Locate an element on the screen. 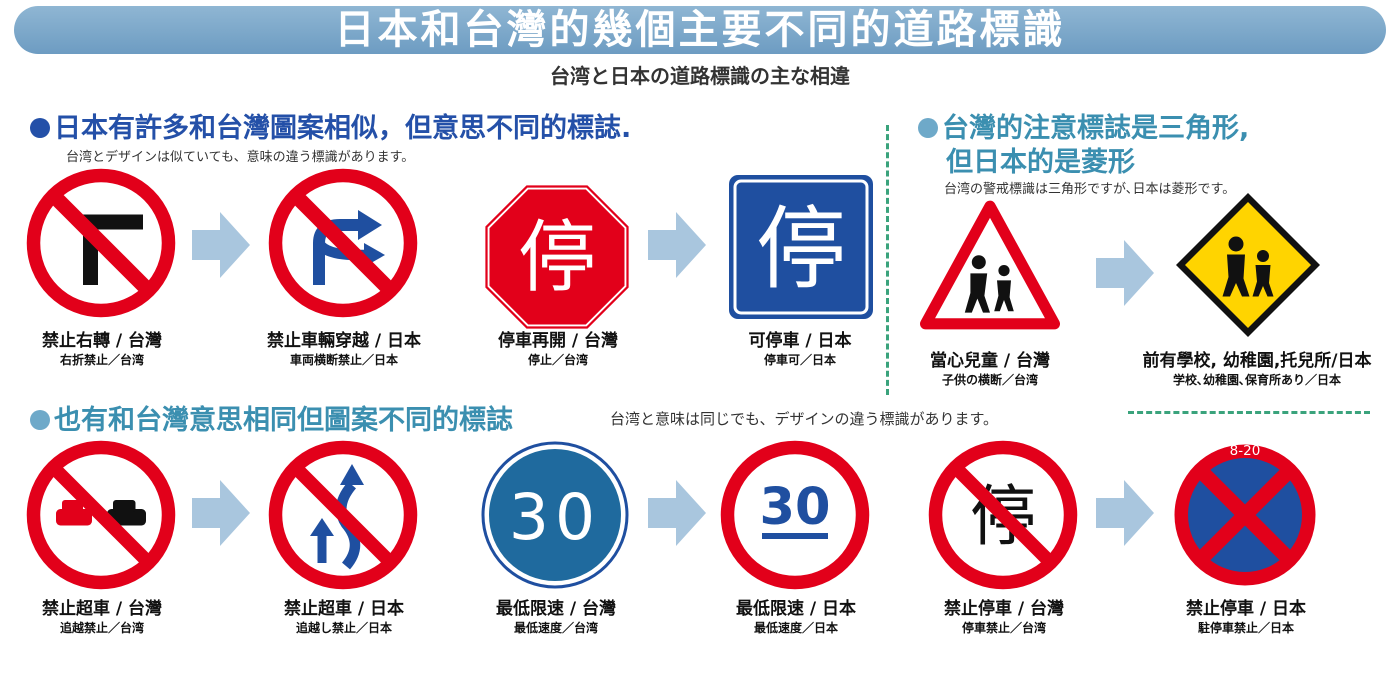 The image size is (1400, 675). minimum-speed-sign-tw: 30 is located at coordinates (555, 515).